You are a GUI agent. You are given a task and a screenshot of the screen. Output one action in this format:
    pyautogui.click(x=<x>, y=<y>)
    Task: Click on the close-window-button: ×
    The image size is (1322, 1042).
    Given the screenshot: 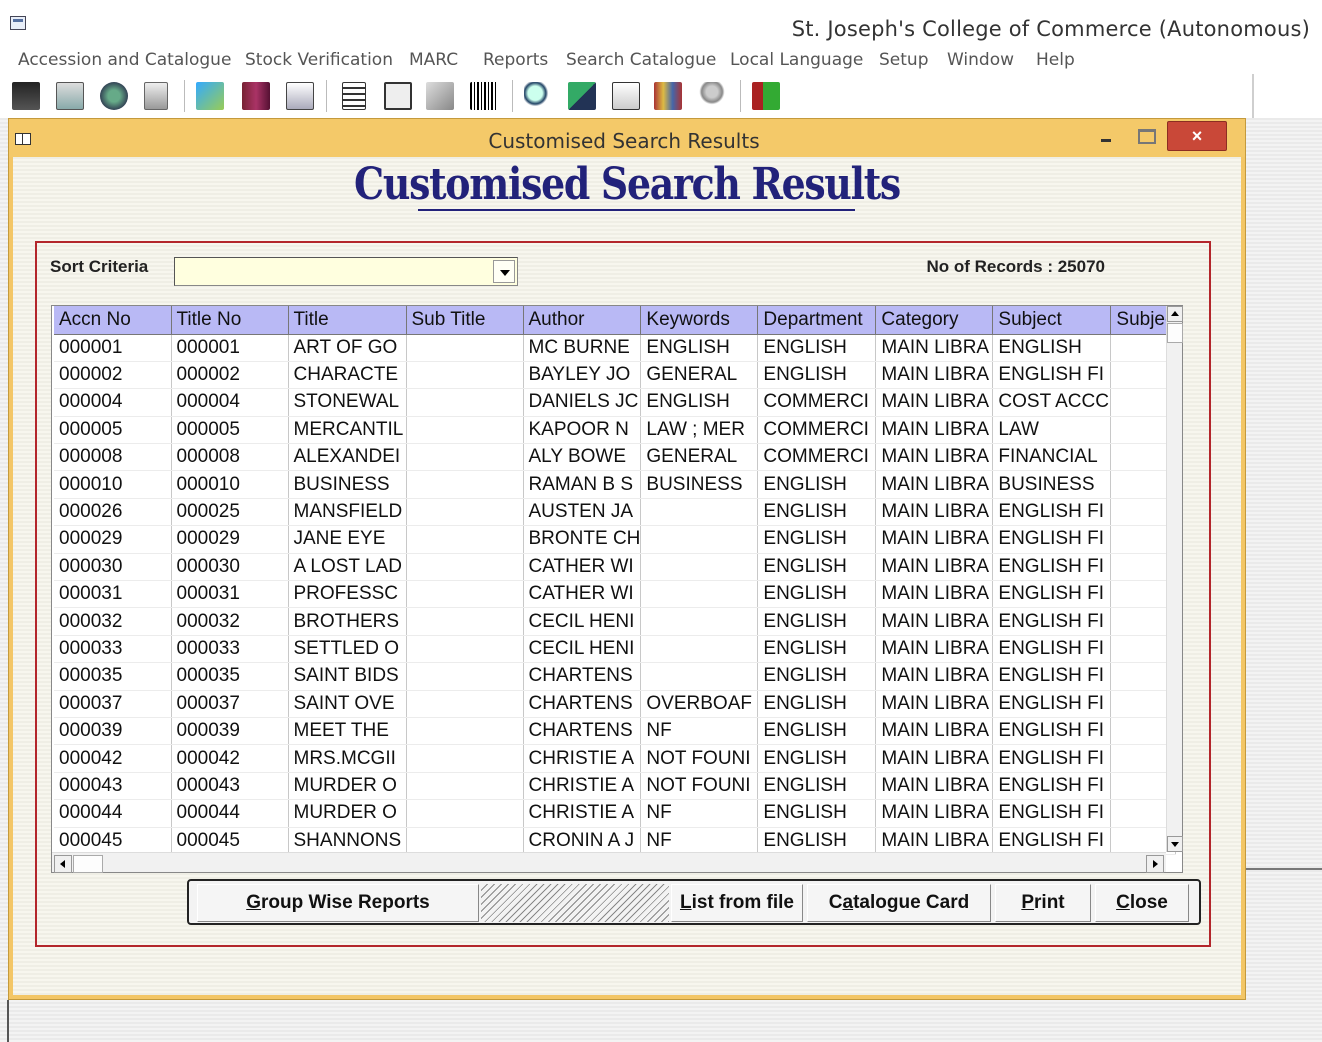 What is the action you would take?
    pyautogui.click(x=1197, y=136)
    